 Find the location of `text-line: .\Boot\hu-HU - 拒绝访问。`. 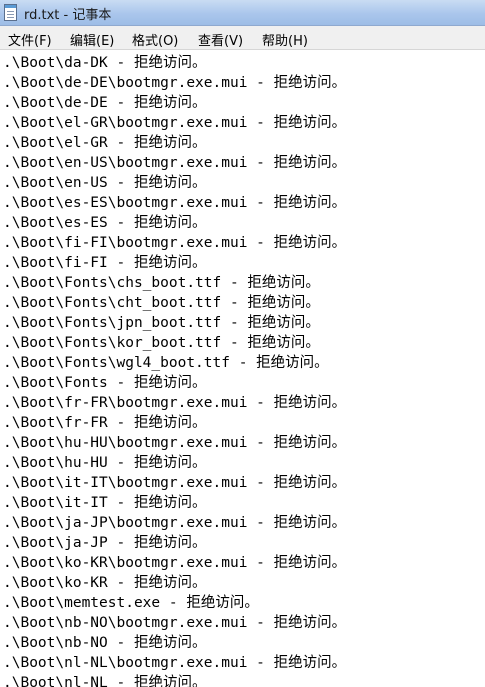

text-line: .\Boot\hu-HU - 拒绝访问。 is located at coordinates (174, 463).